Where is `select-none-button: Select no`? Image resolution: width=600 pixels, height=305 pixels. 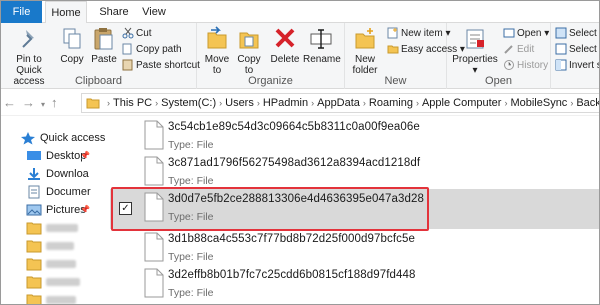 select-none-button: Select no is located at coordinates (577, 49).